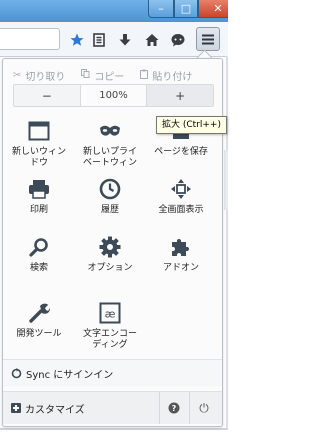 This screenshot has height=438, width=320. I want to click on developer-wrench-icon, so click(39, 313).